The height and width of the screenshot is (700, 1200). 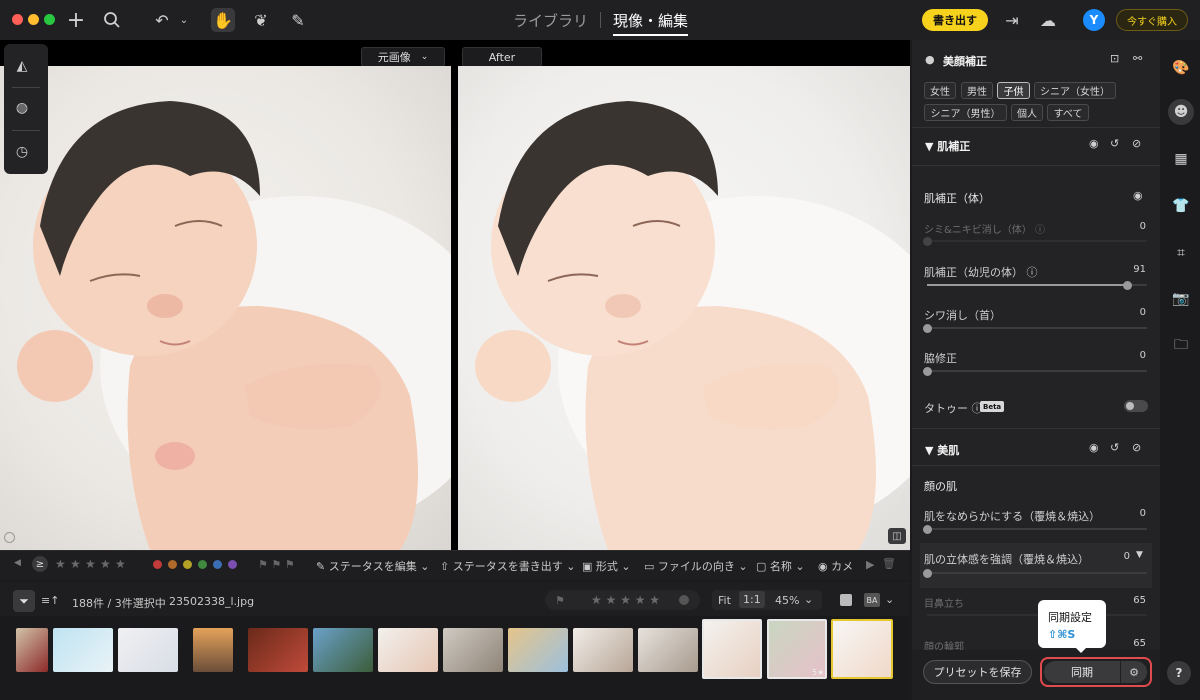 What do you see at coordinates (157, 564) in the screenshot?
I see `label-color-red` at bounding box center [157, 564].